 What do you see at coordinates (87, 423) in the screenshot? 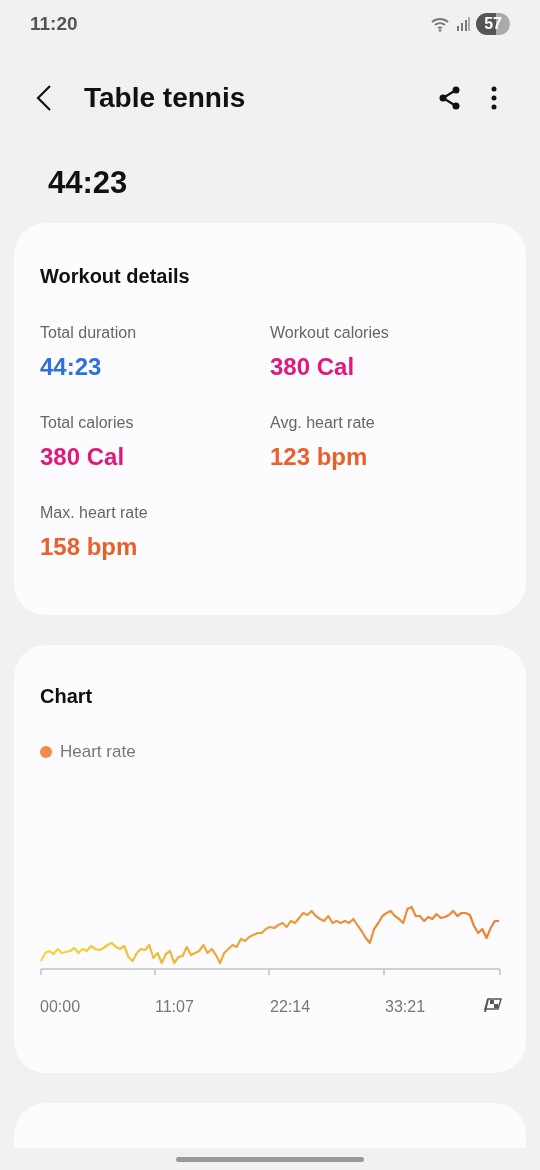
I see `stat-label: Total calories` at bounding box center [87, 423].